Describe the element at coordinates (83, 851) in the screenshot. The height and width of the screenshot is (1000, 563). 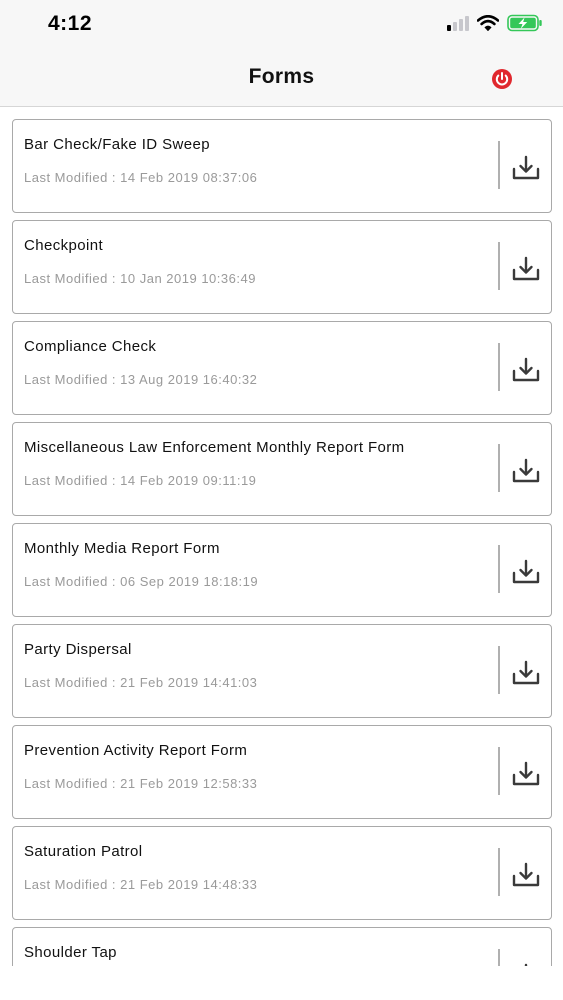
I see `form-title: Saturation Patrol` at that location.